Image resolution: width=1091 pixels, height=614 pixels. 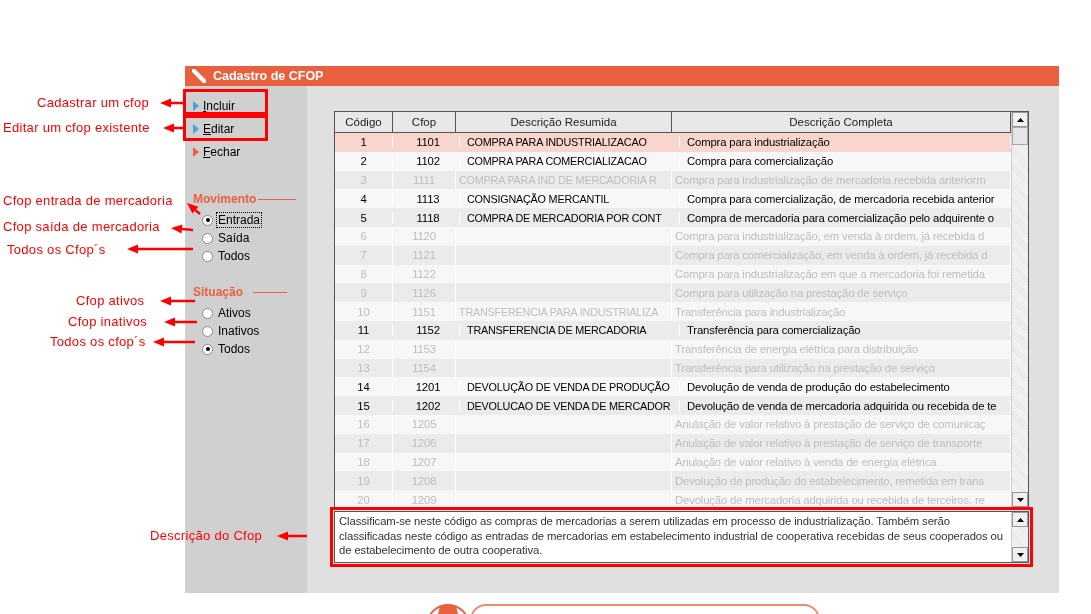 I want to click on table-cell: 14, so click(x=364, y=386).